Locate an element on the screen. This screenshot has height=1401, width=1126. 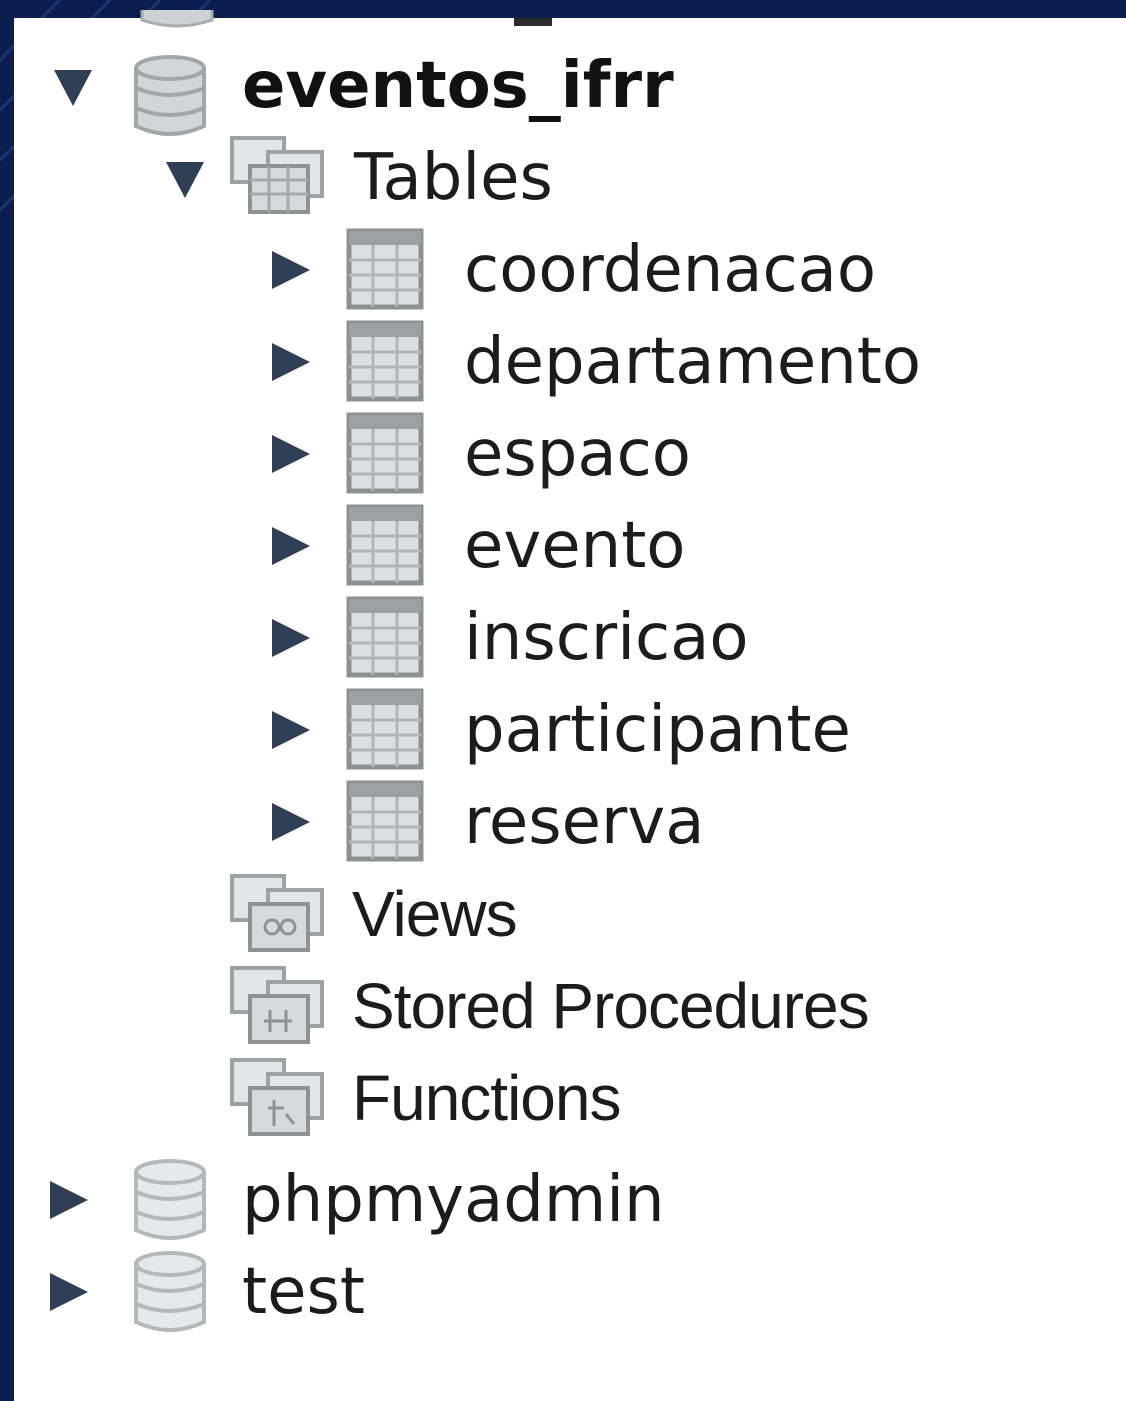
tree-item-label: test is located at coordinates (303, 1292).